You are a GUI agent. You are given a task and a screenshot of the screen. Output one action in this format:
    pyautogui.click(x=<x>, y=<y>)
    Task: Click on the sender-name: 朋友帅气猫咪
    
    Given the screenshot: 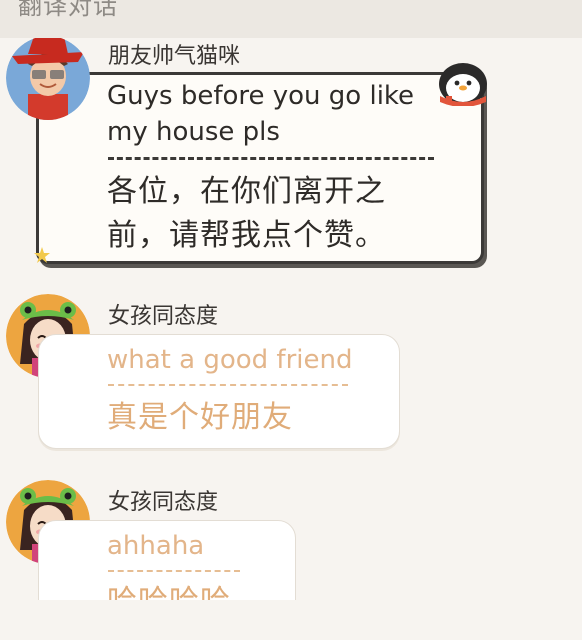 What is the action you would take?
    pyautogui.click(x=174, y=56)
    